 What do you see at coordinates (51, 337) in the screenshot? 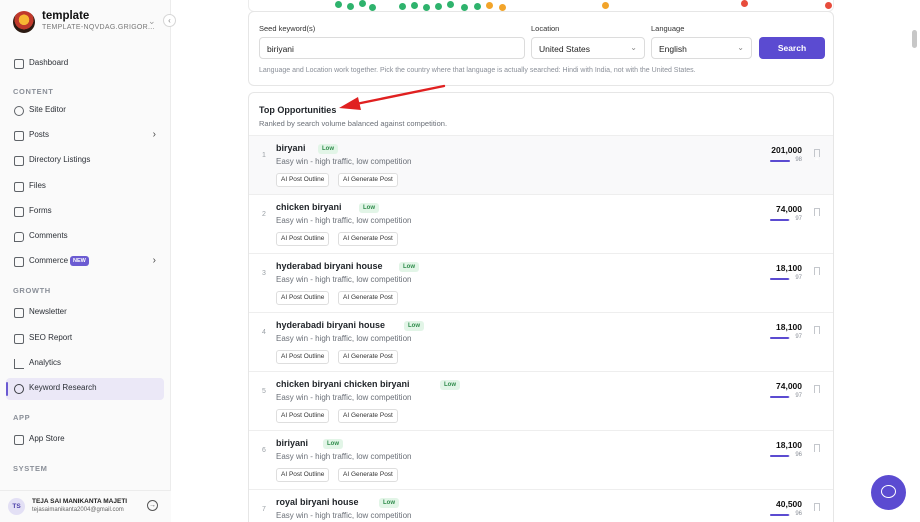
I see `sidebar-item-label: SEO Report` at bounding box center [51, 337].